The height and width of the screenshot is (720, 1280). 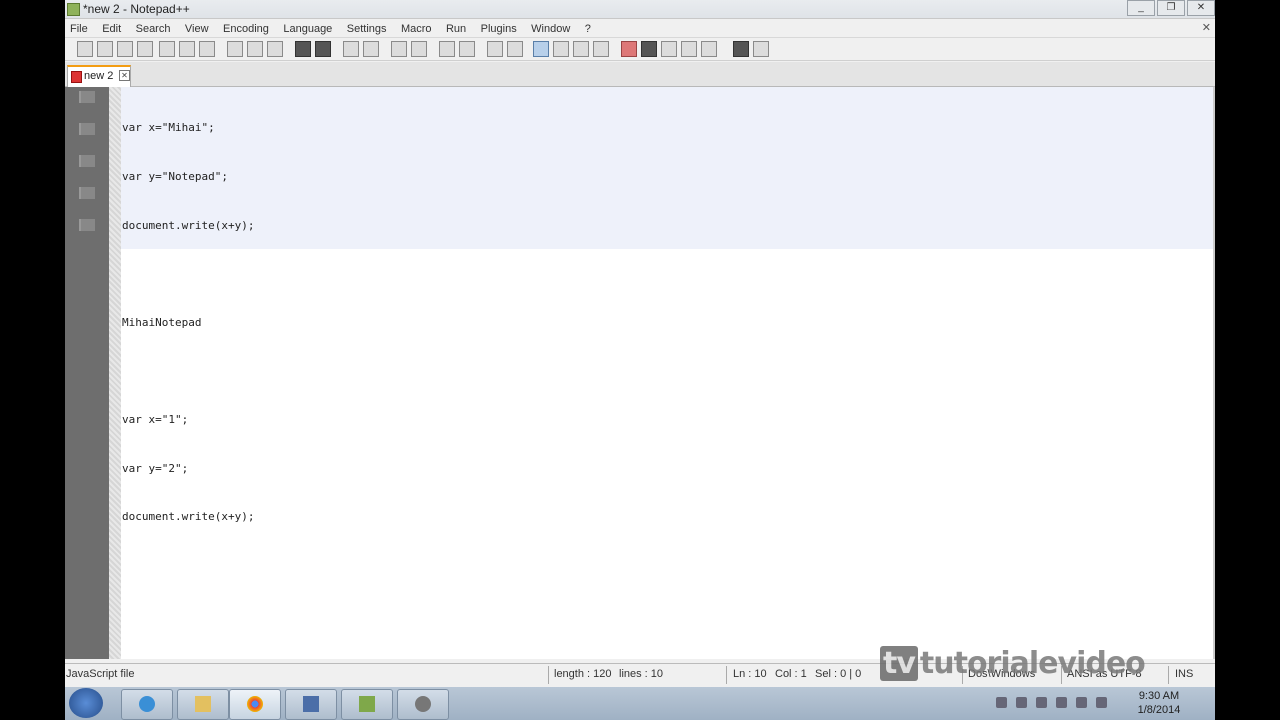 What do you see at coordinates (640, 703) in the screenshot?
I see `windows-taskbar: 9:30 AM 1/8/2014` at bounding box center [640, 703].